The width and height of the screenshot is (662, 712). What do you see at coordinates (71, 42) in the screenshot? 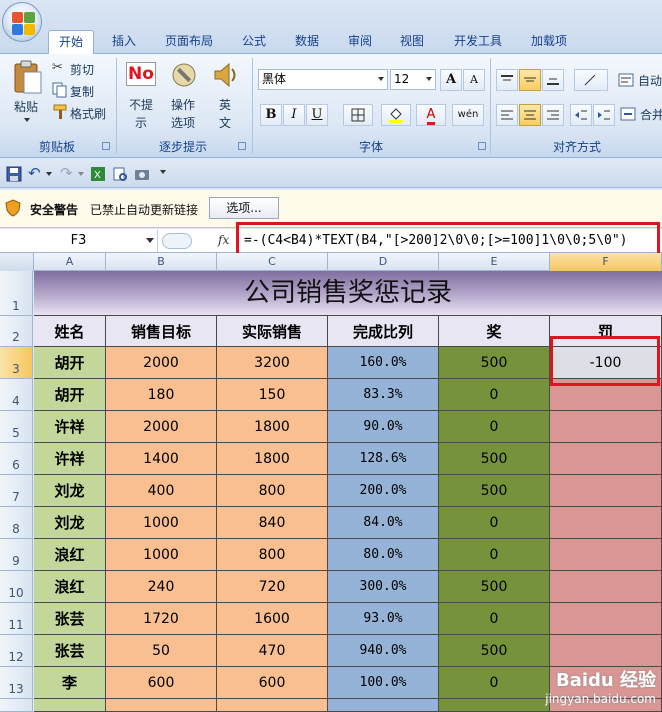
I see `tab-home: 开始` at bounding box center [71, 42].